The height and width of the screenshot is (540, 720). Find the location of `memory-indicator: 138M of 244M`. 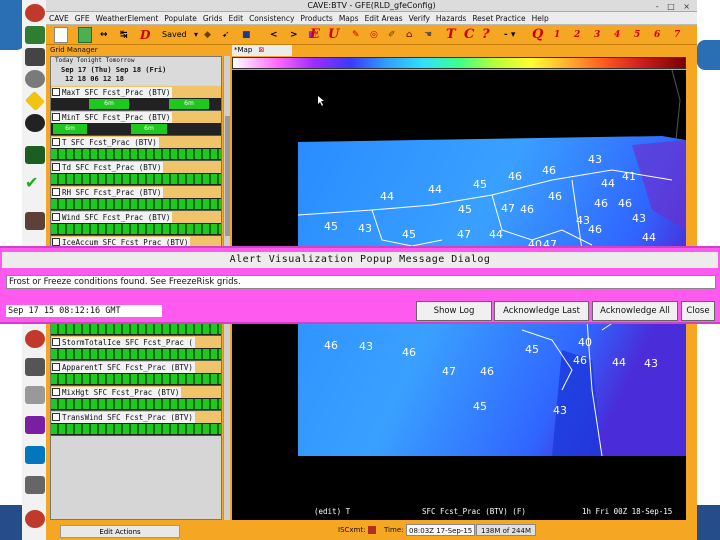

memory-indicator: 138M of 244M is located at coordinates (506, 530).